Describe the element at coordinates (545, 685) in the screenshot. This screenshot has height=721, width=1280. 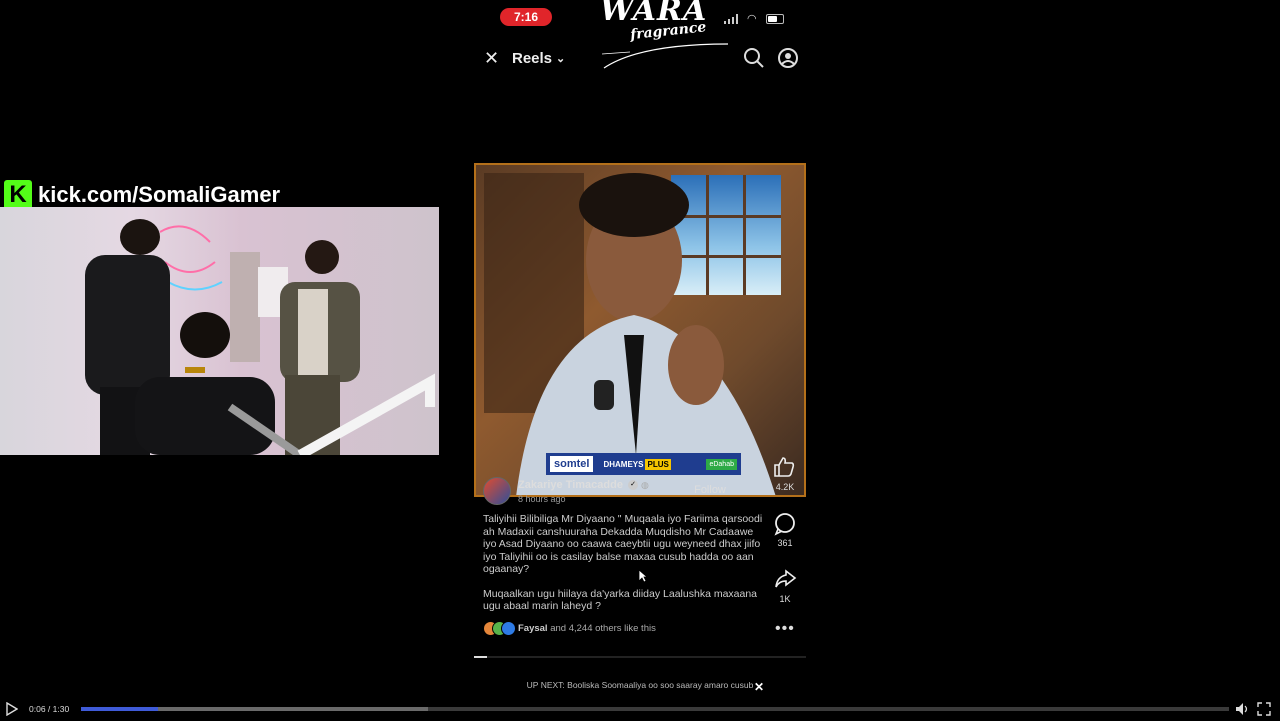
I see `up-next-label: UP NEXT:` at that location.